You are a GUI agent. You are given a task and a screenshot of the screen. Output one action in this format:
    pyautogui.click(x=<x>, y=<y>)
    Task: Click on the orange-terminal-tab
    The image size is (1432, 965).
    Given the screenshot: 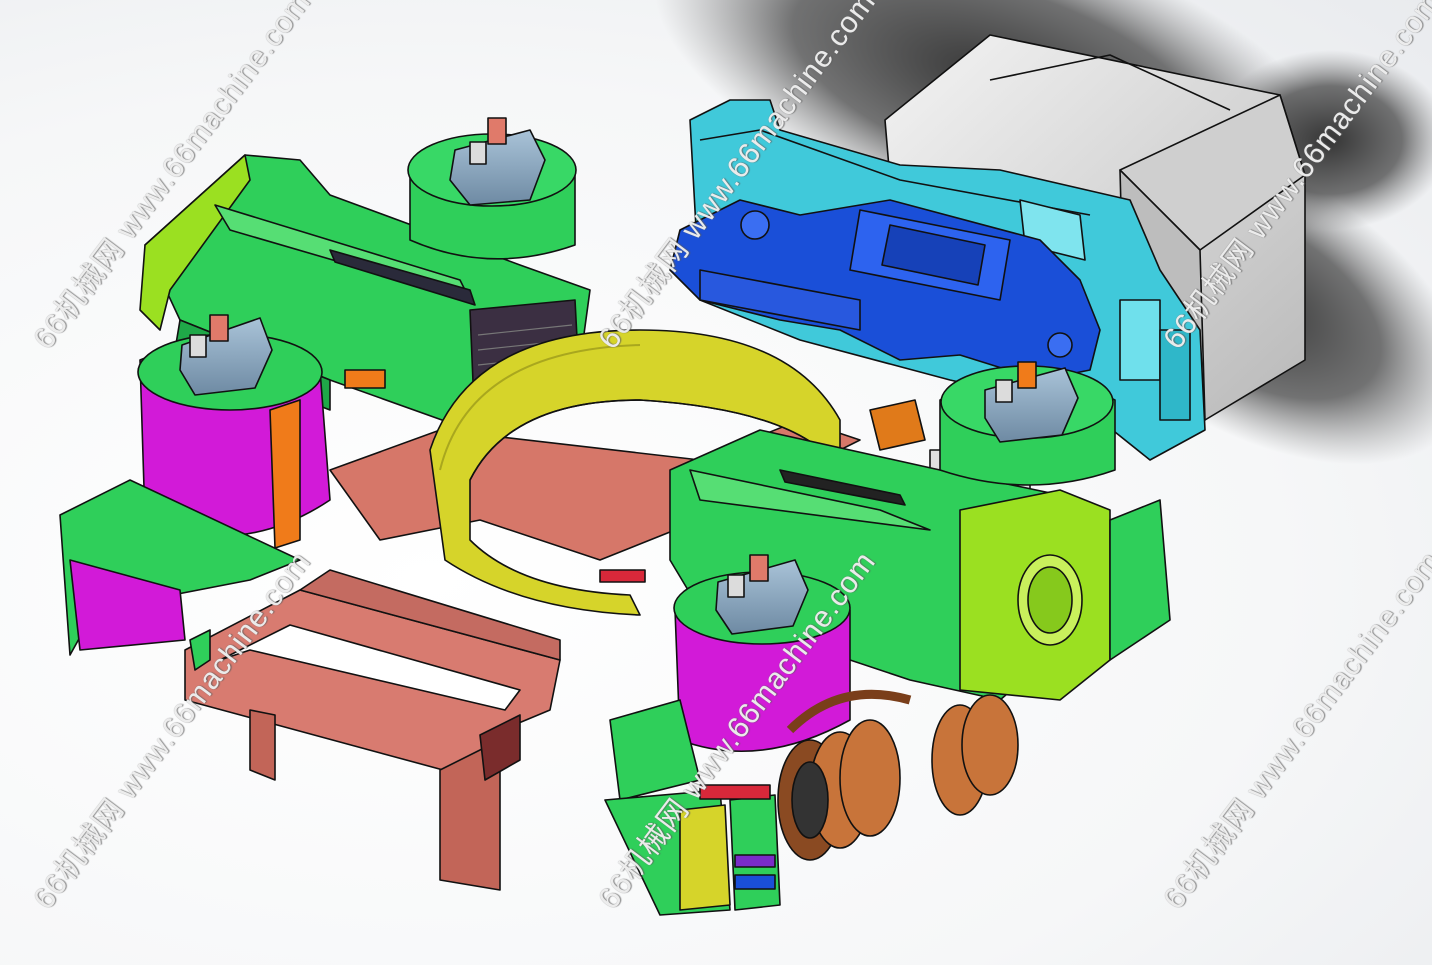 What is the action you would take?
    pyautogui.click(x=365, y=379)
    